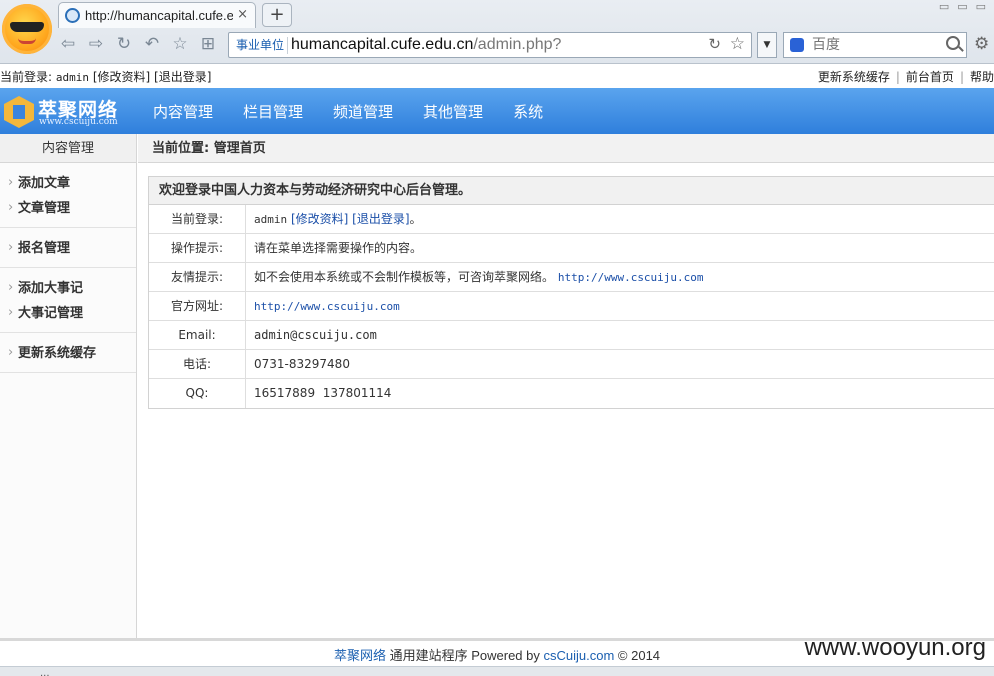  What do you see at coordinates (315, 335) in the screenshot?
I see `info-value: admin@cscuiju.com` at bounding box center [315, 335].